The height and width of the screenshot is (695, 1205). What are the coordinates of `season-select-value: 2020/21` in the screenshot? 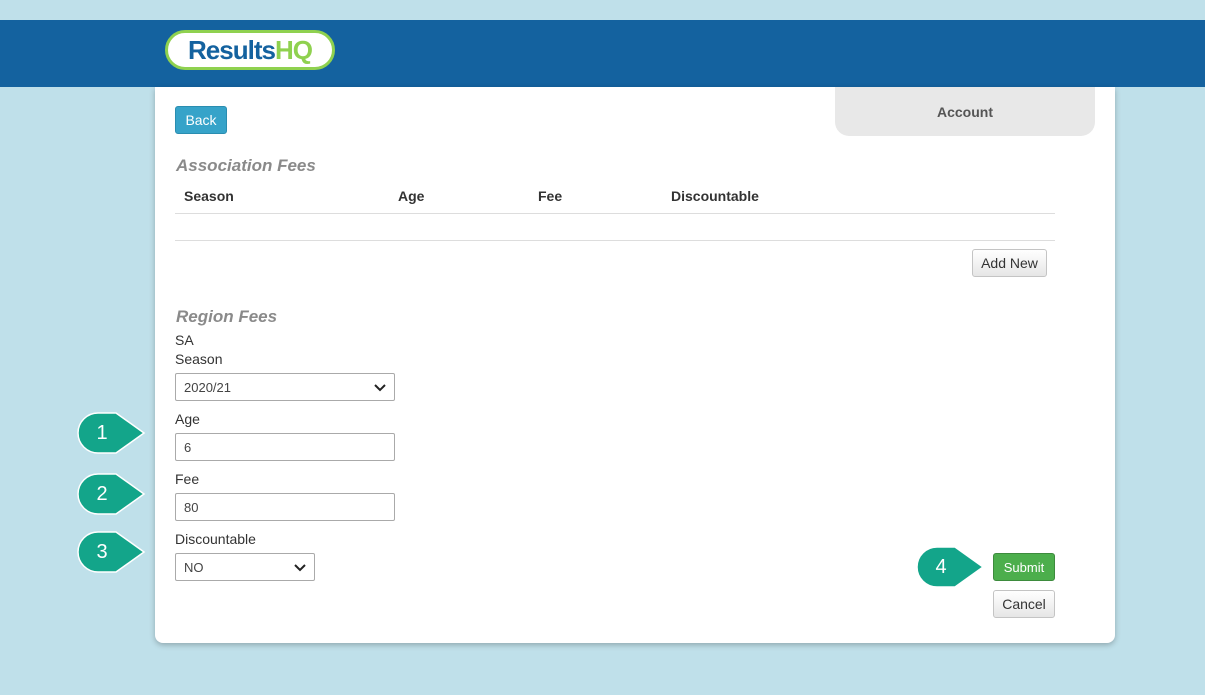 It's located at (207, 387).